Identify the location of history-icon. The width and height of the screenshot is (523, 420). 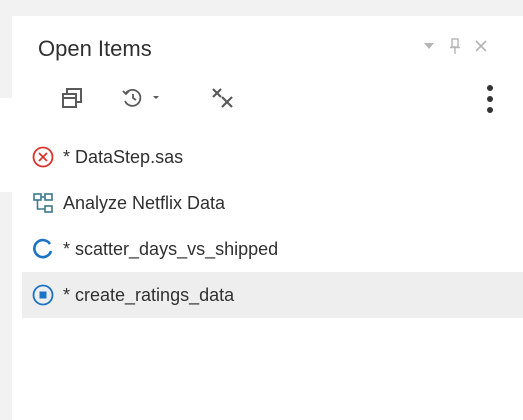
(142, 98).